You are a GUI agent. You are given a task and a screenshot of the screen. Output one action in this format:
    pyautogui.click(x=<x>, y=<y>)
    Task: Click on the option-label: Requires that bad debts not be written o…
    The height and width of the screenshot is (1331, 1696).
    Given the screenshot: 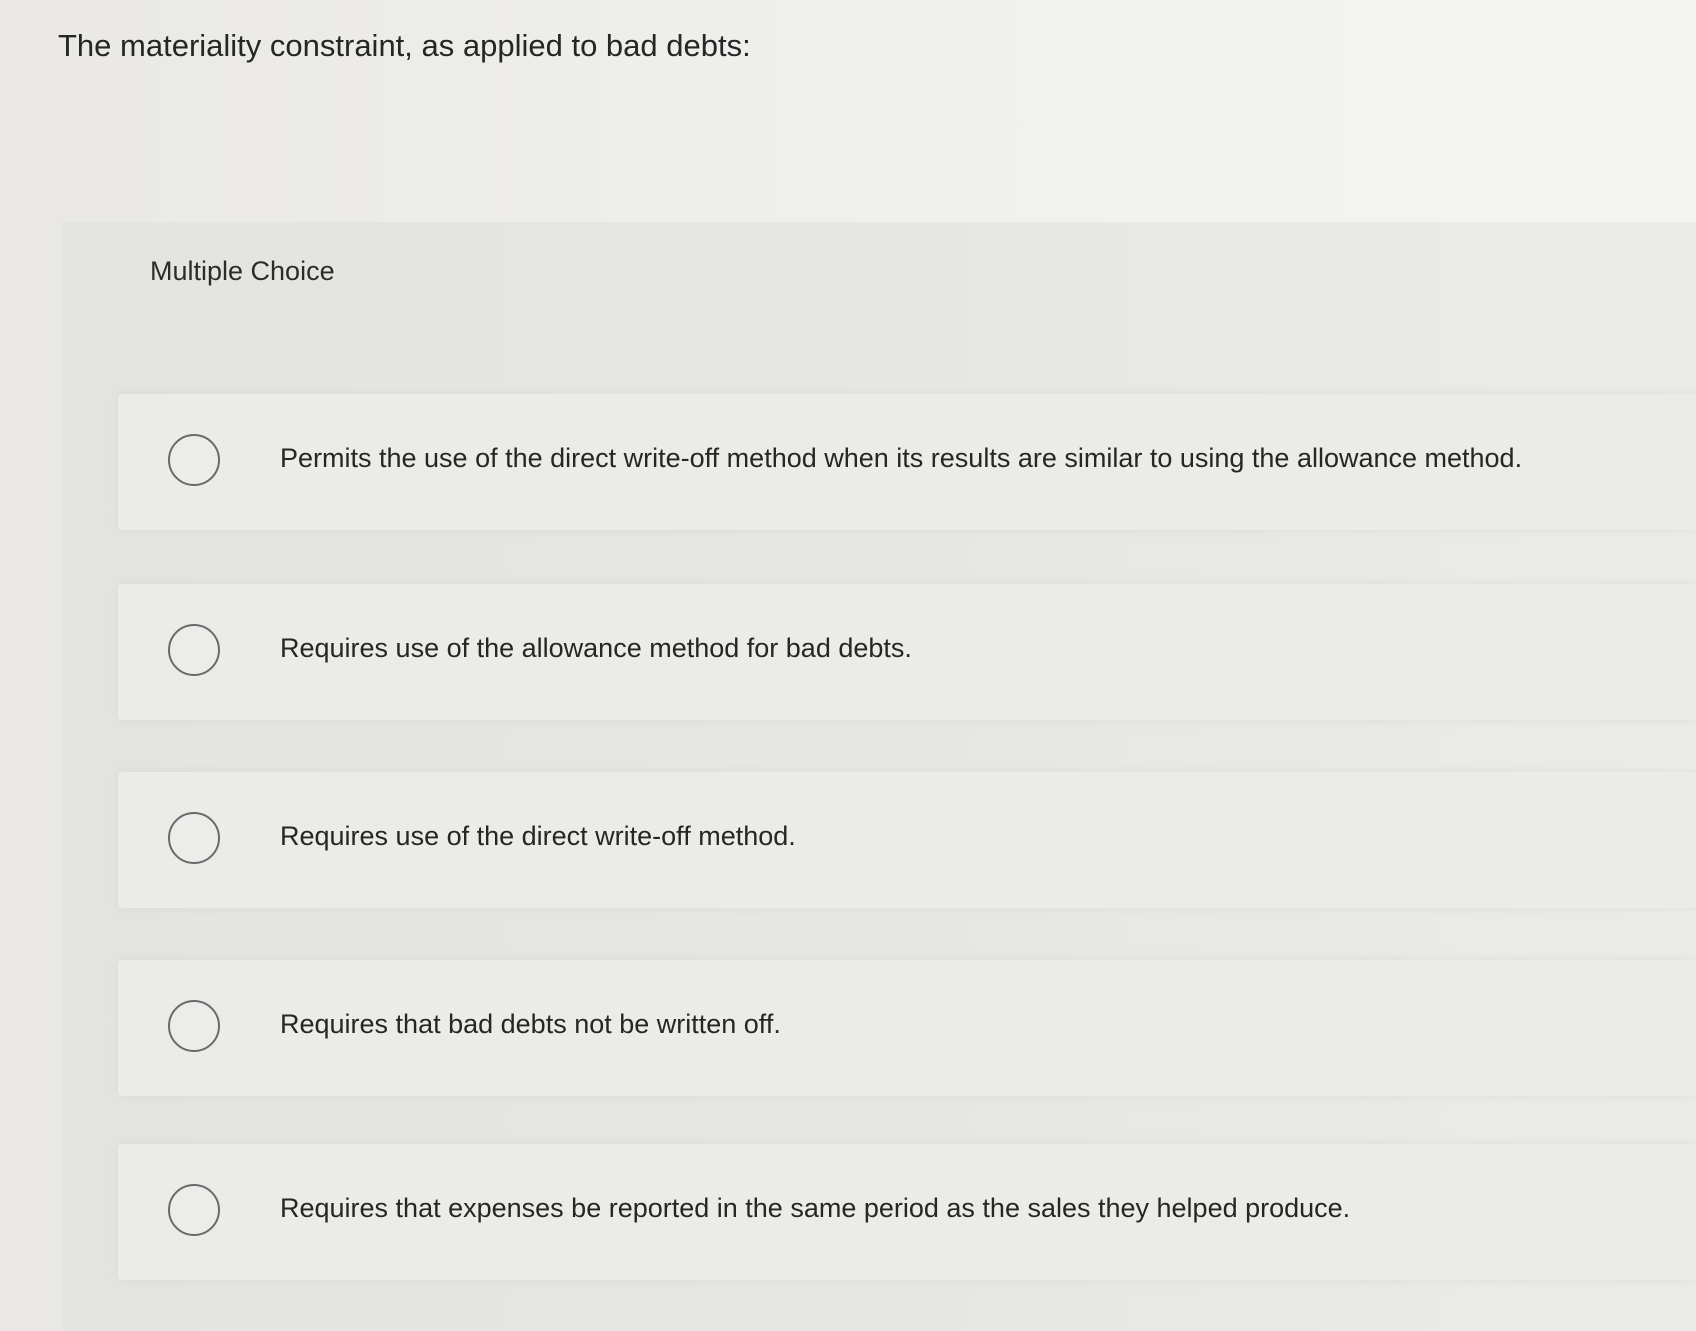 What is the action you would take?
    pyautogui.click(x=530, y=1024)
    